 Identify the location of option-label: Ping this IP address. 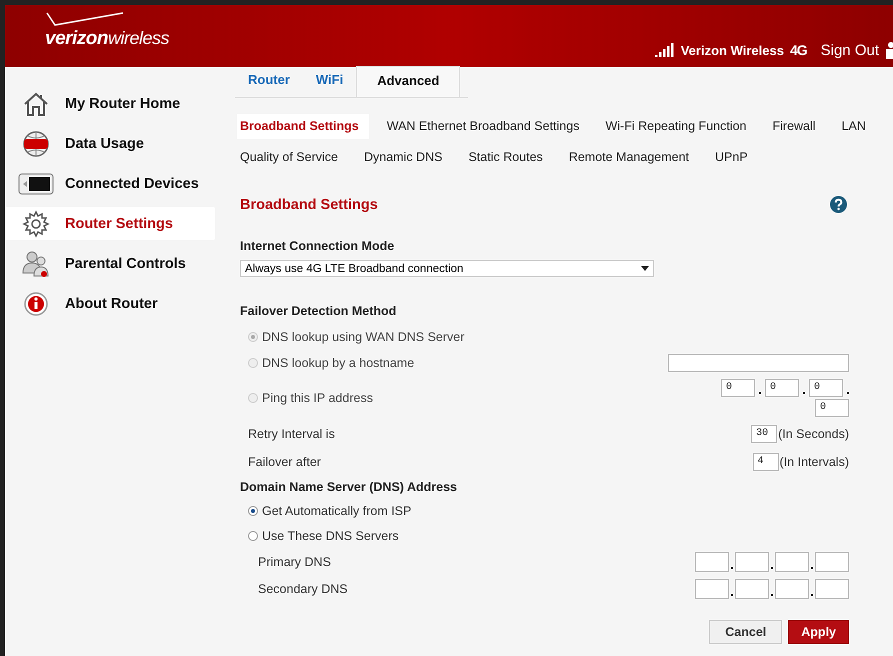
(317, 398).